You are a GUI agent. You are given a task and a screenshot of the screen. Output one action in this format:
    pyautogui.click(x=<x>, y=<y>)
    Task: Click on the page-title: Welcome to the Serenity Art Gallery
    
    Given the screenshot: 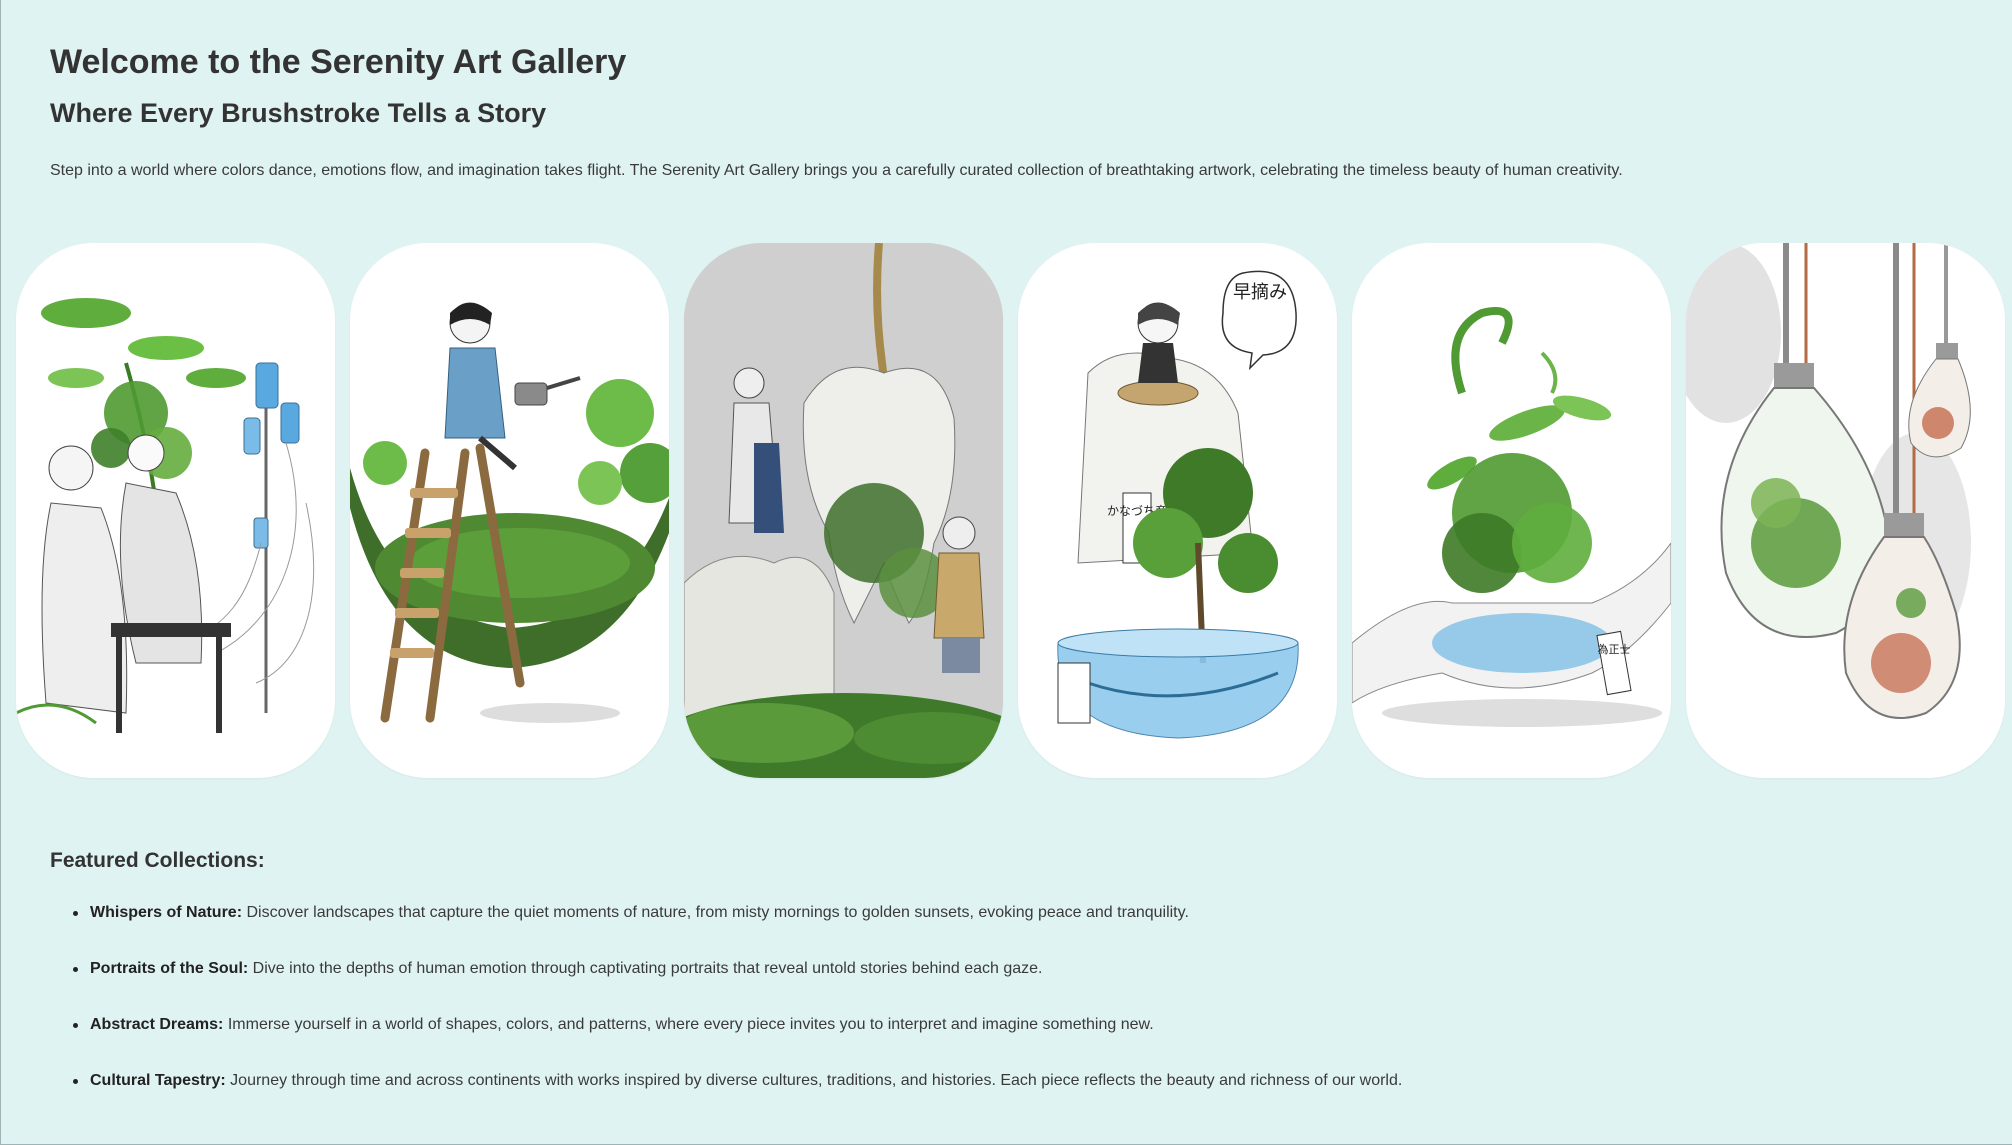 What is the action you would take?
    pyautogui.click(x=338, y=62)
    